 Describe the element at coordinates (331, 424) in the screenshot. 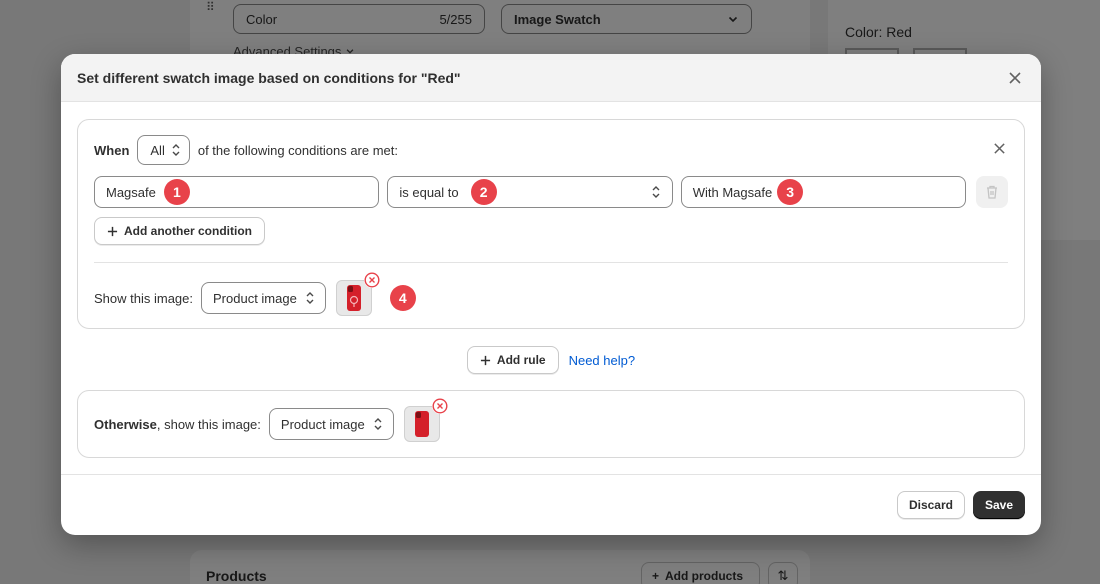

I see `otherwise-image-source-select: Product image` at that location.